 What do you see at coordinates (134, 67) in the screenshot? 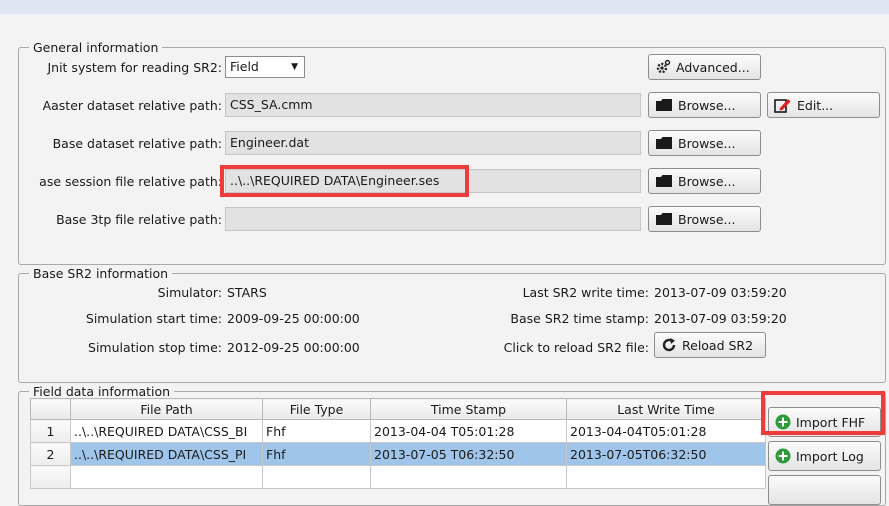
I see `unit-system-label: Jnit system for reading SR2:` at bounding box center [134, 67].